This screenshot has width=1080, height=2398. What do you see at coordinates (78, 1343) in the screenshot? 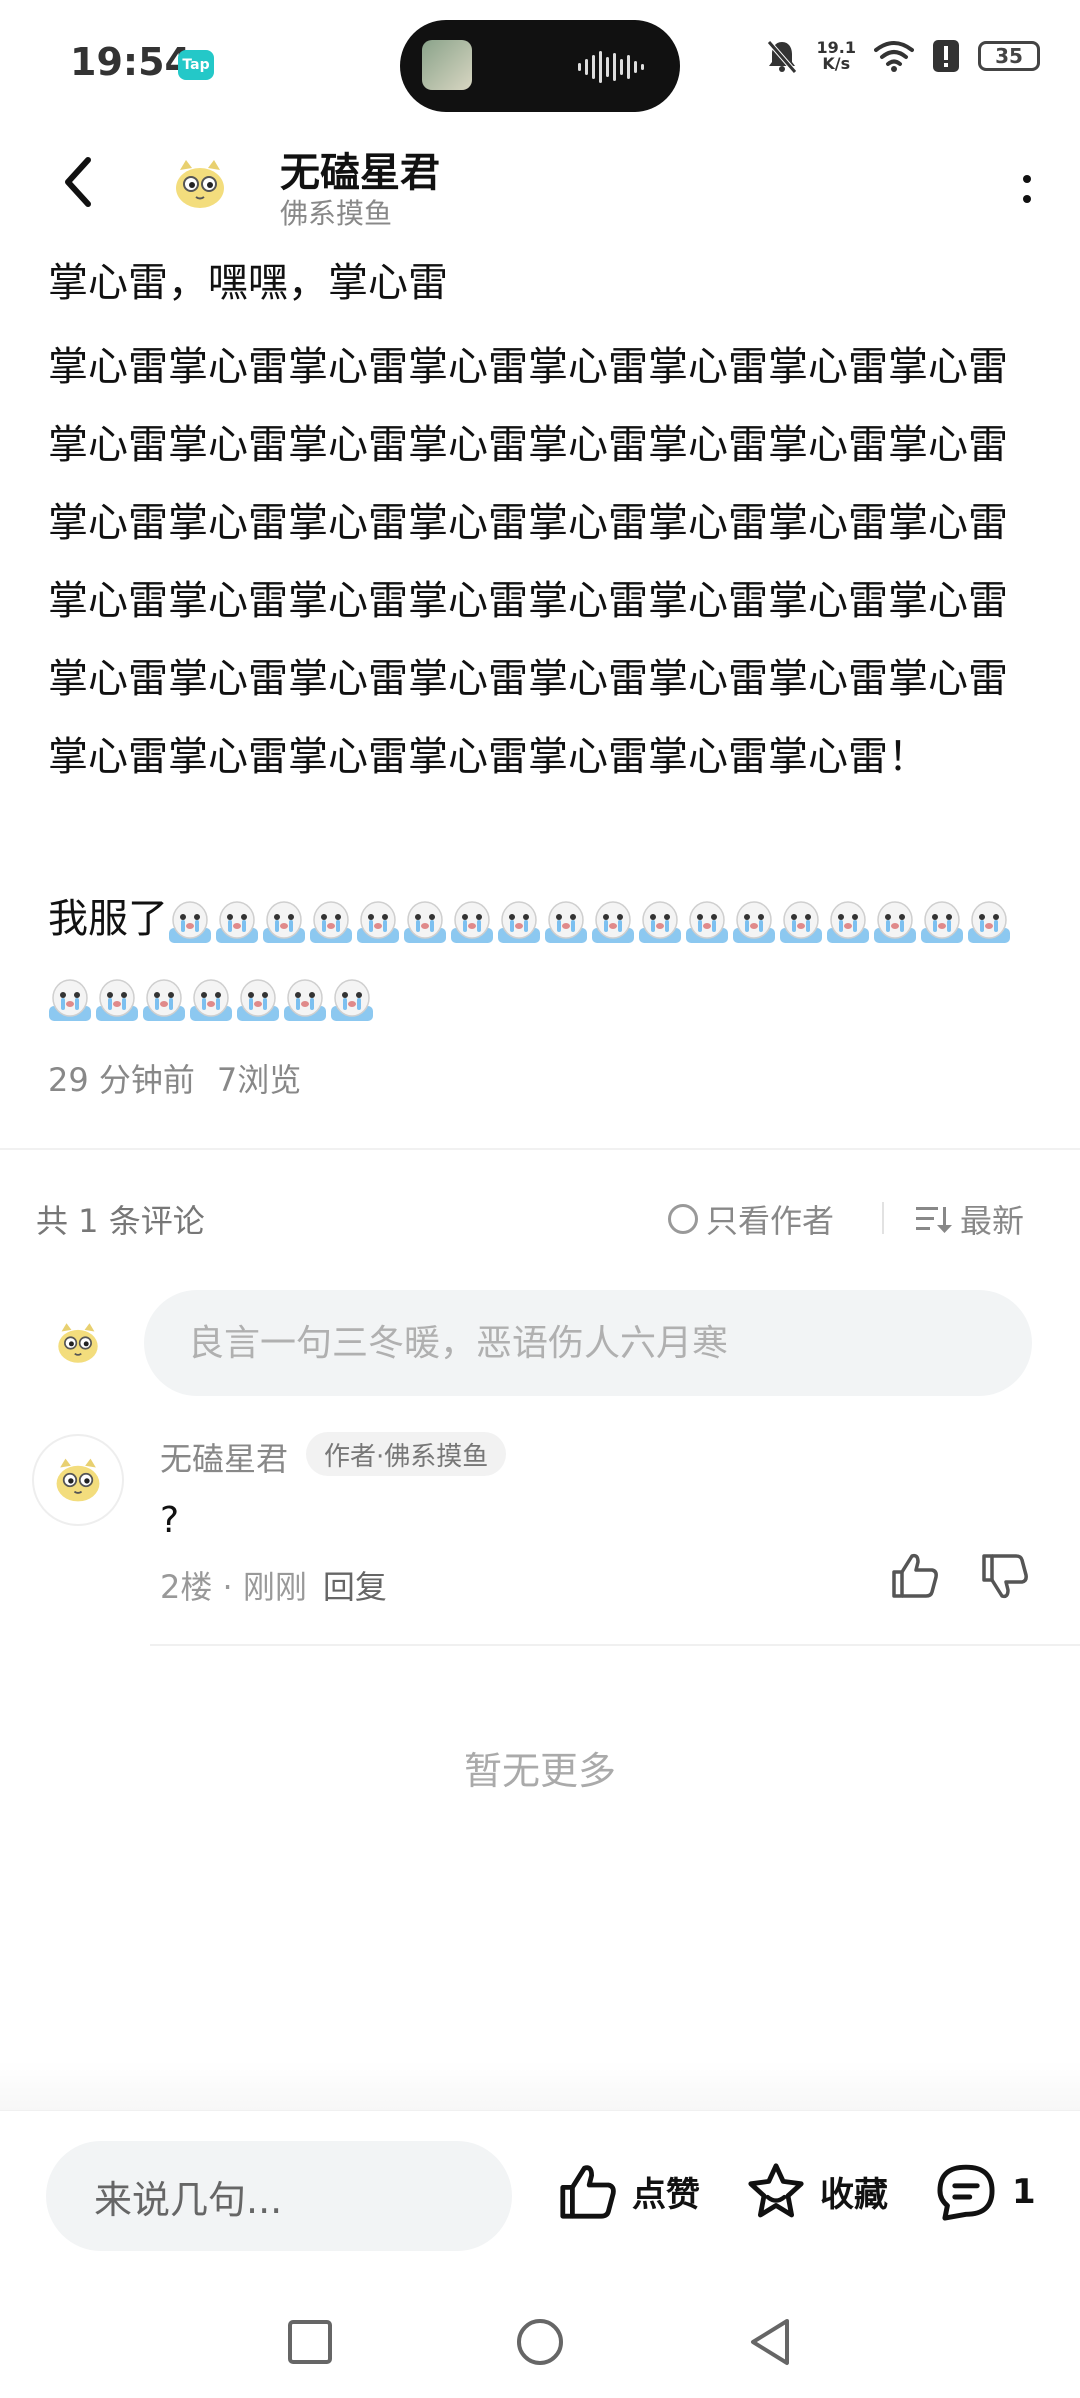
I see `user-avatar` at bounding box center [78, 1343].